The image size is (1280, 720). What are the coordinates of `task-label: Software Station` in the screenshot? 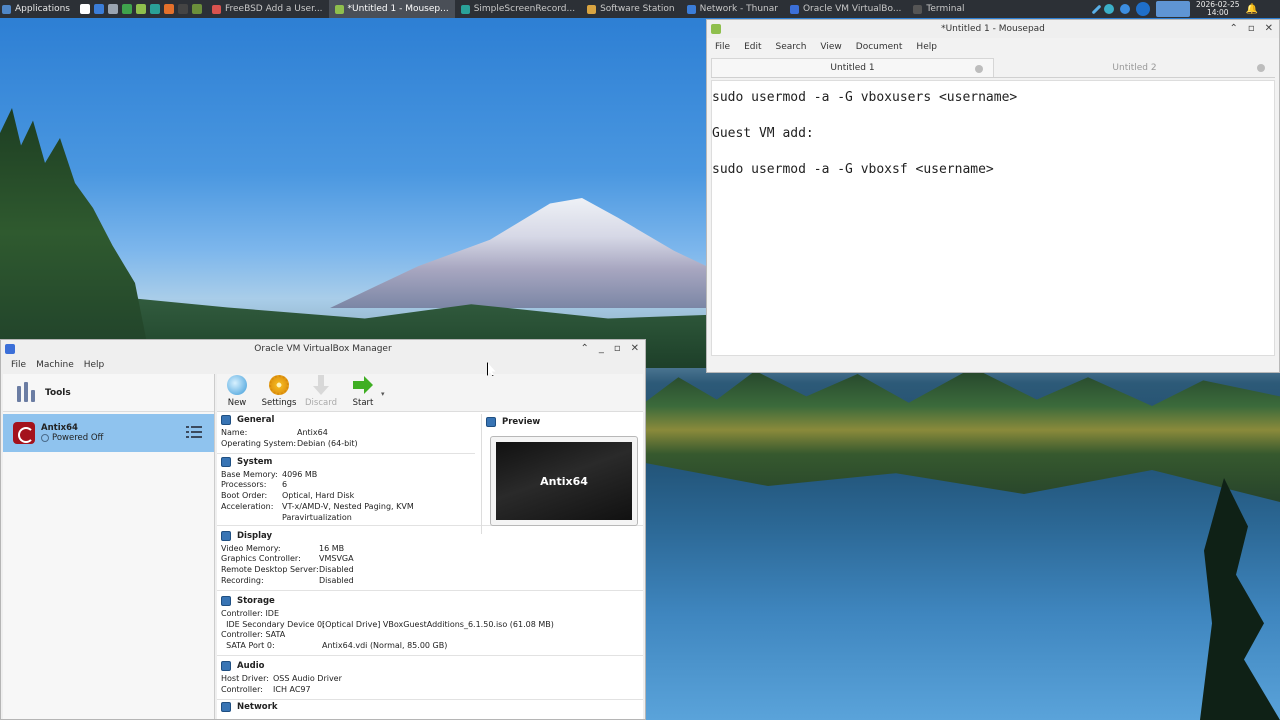 It's located at (637, 9).